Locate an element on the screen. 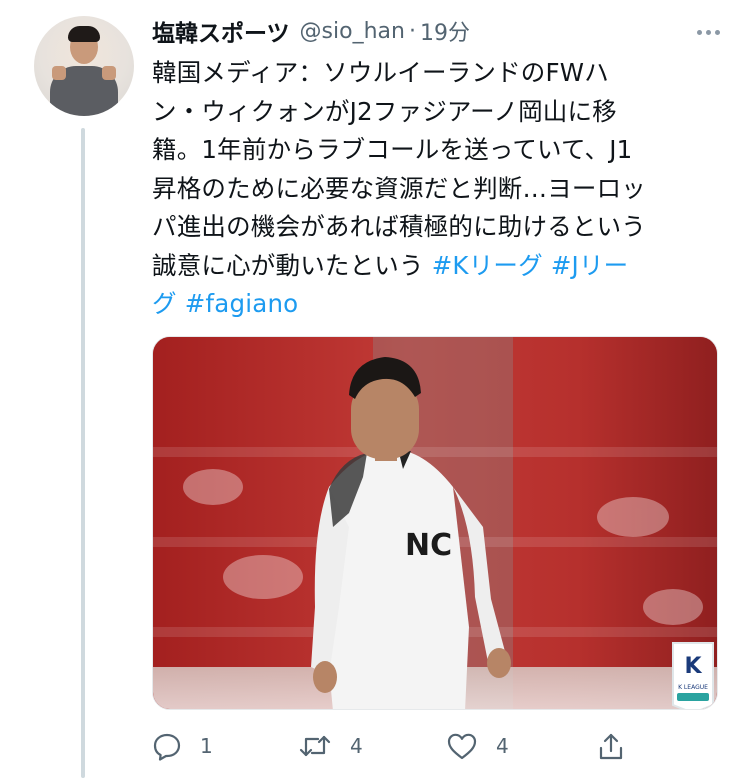 The image size is (750, 778). k-league-logo: K K LEAGUE is located at coordinates (693, 675).